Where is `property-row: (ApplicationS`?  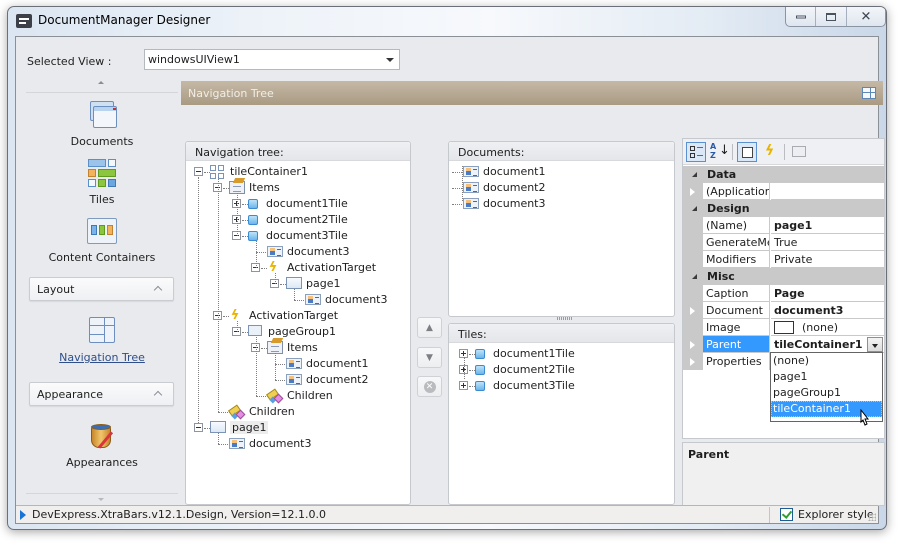
property-row: (ApplicationS is located at coordinates (783, 191).